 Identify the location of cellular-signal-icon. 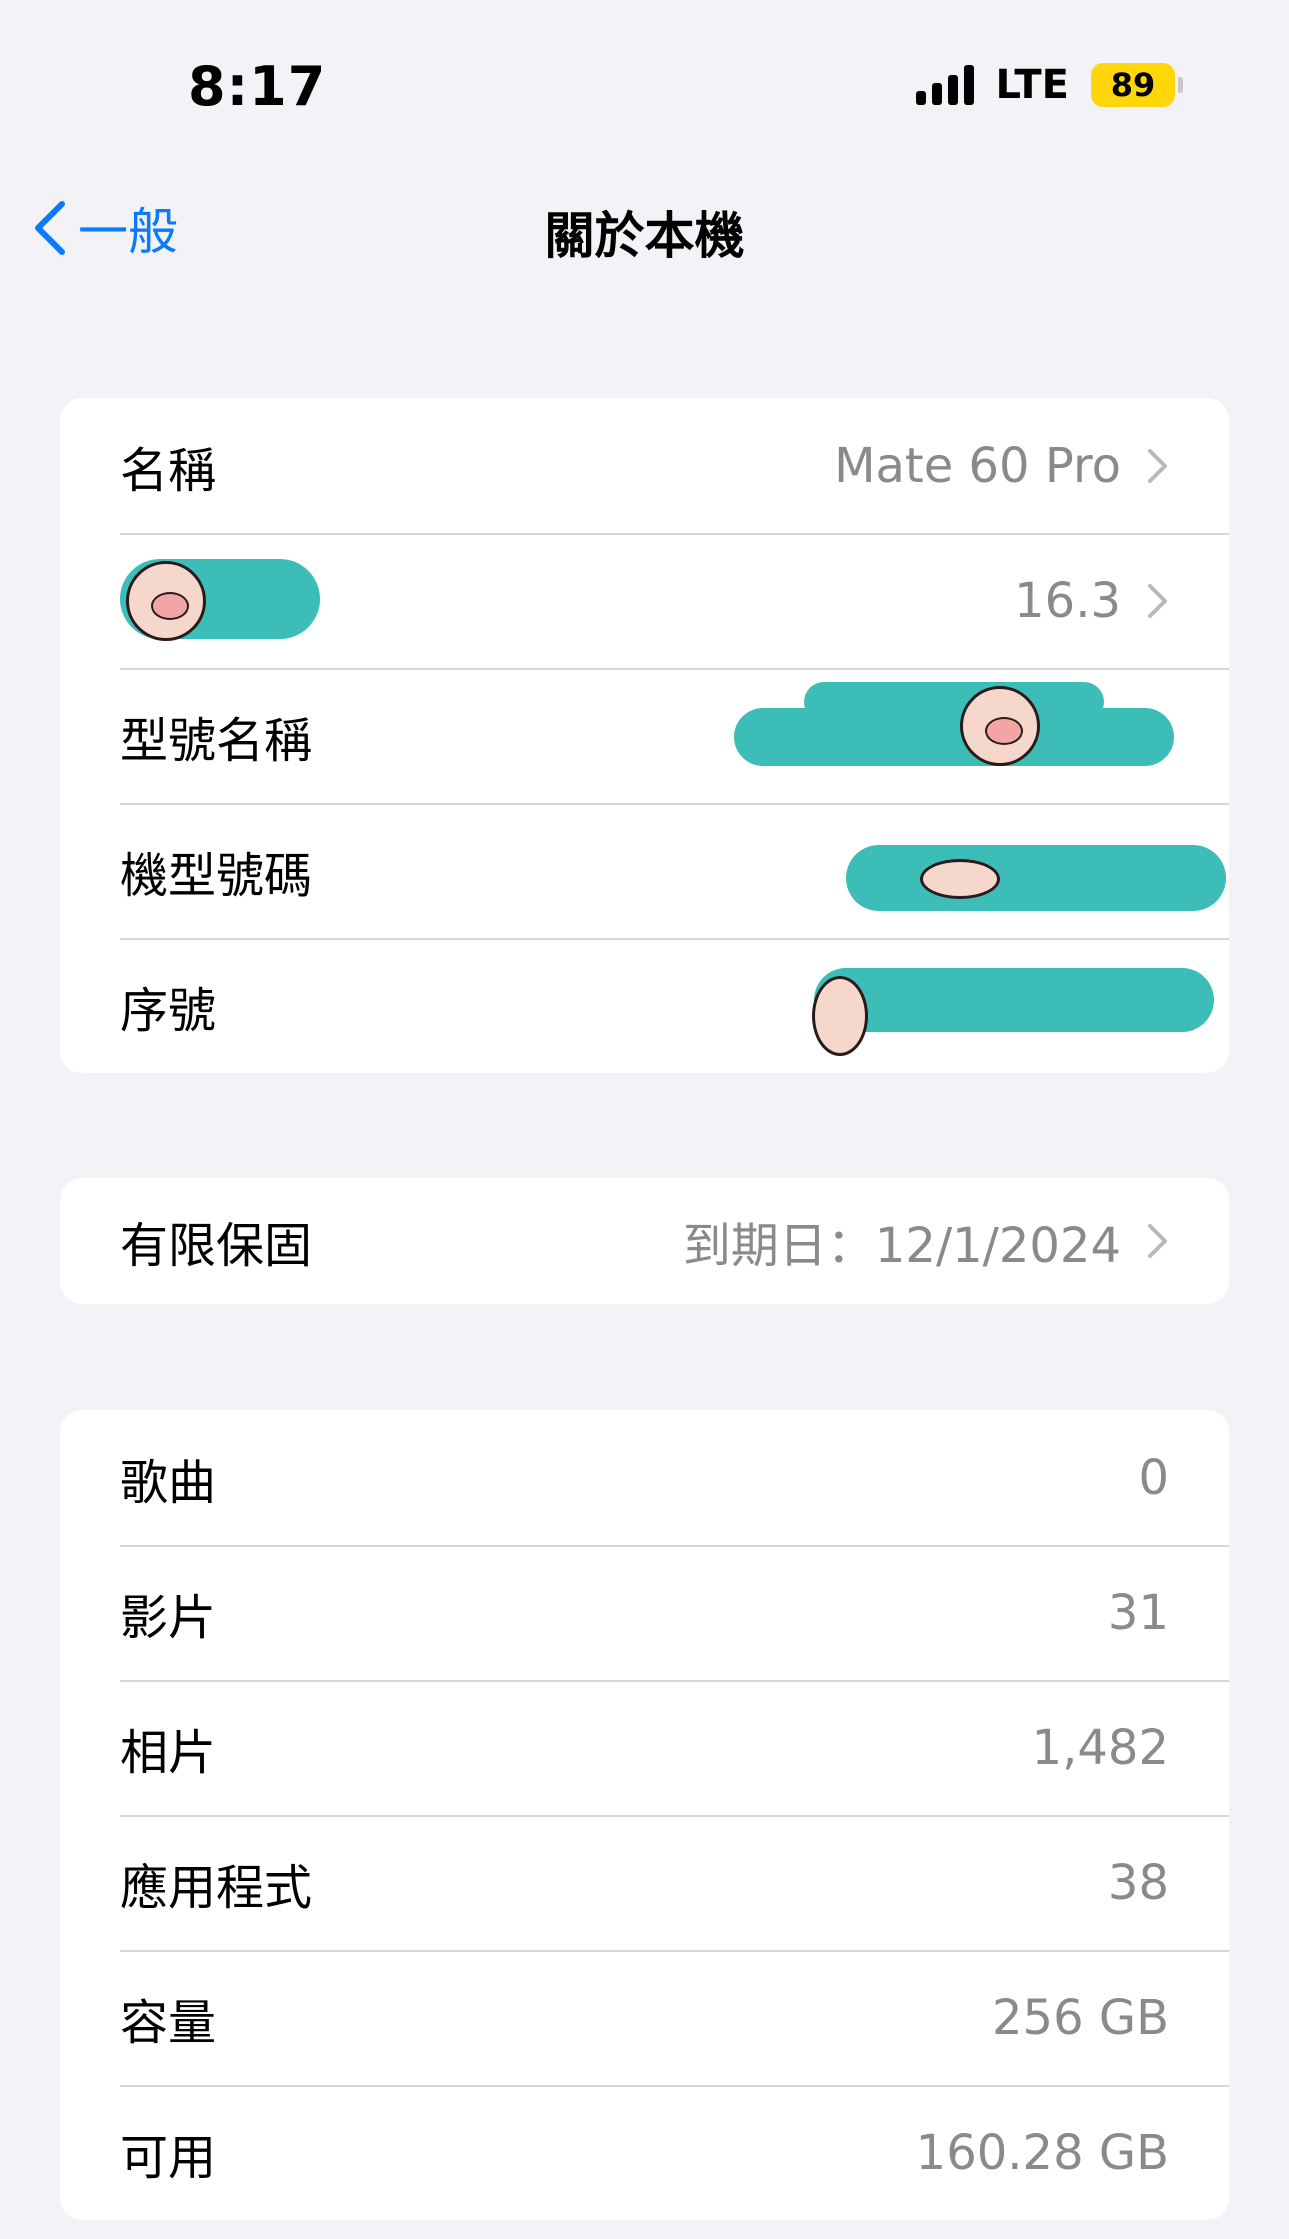
(944, 85).